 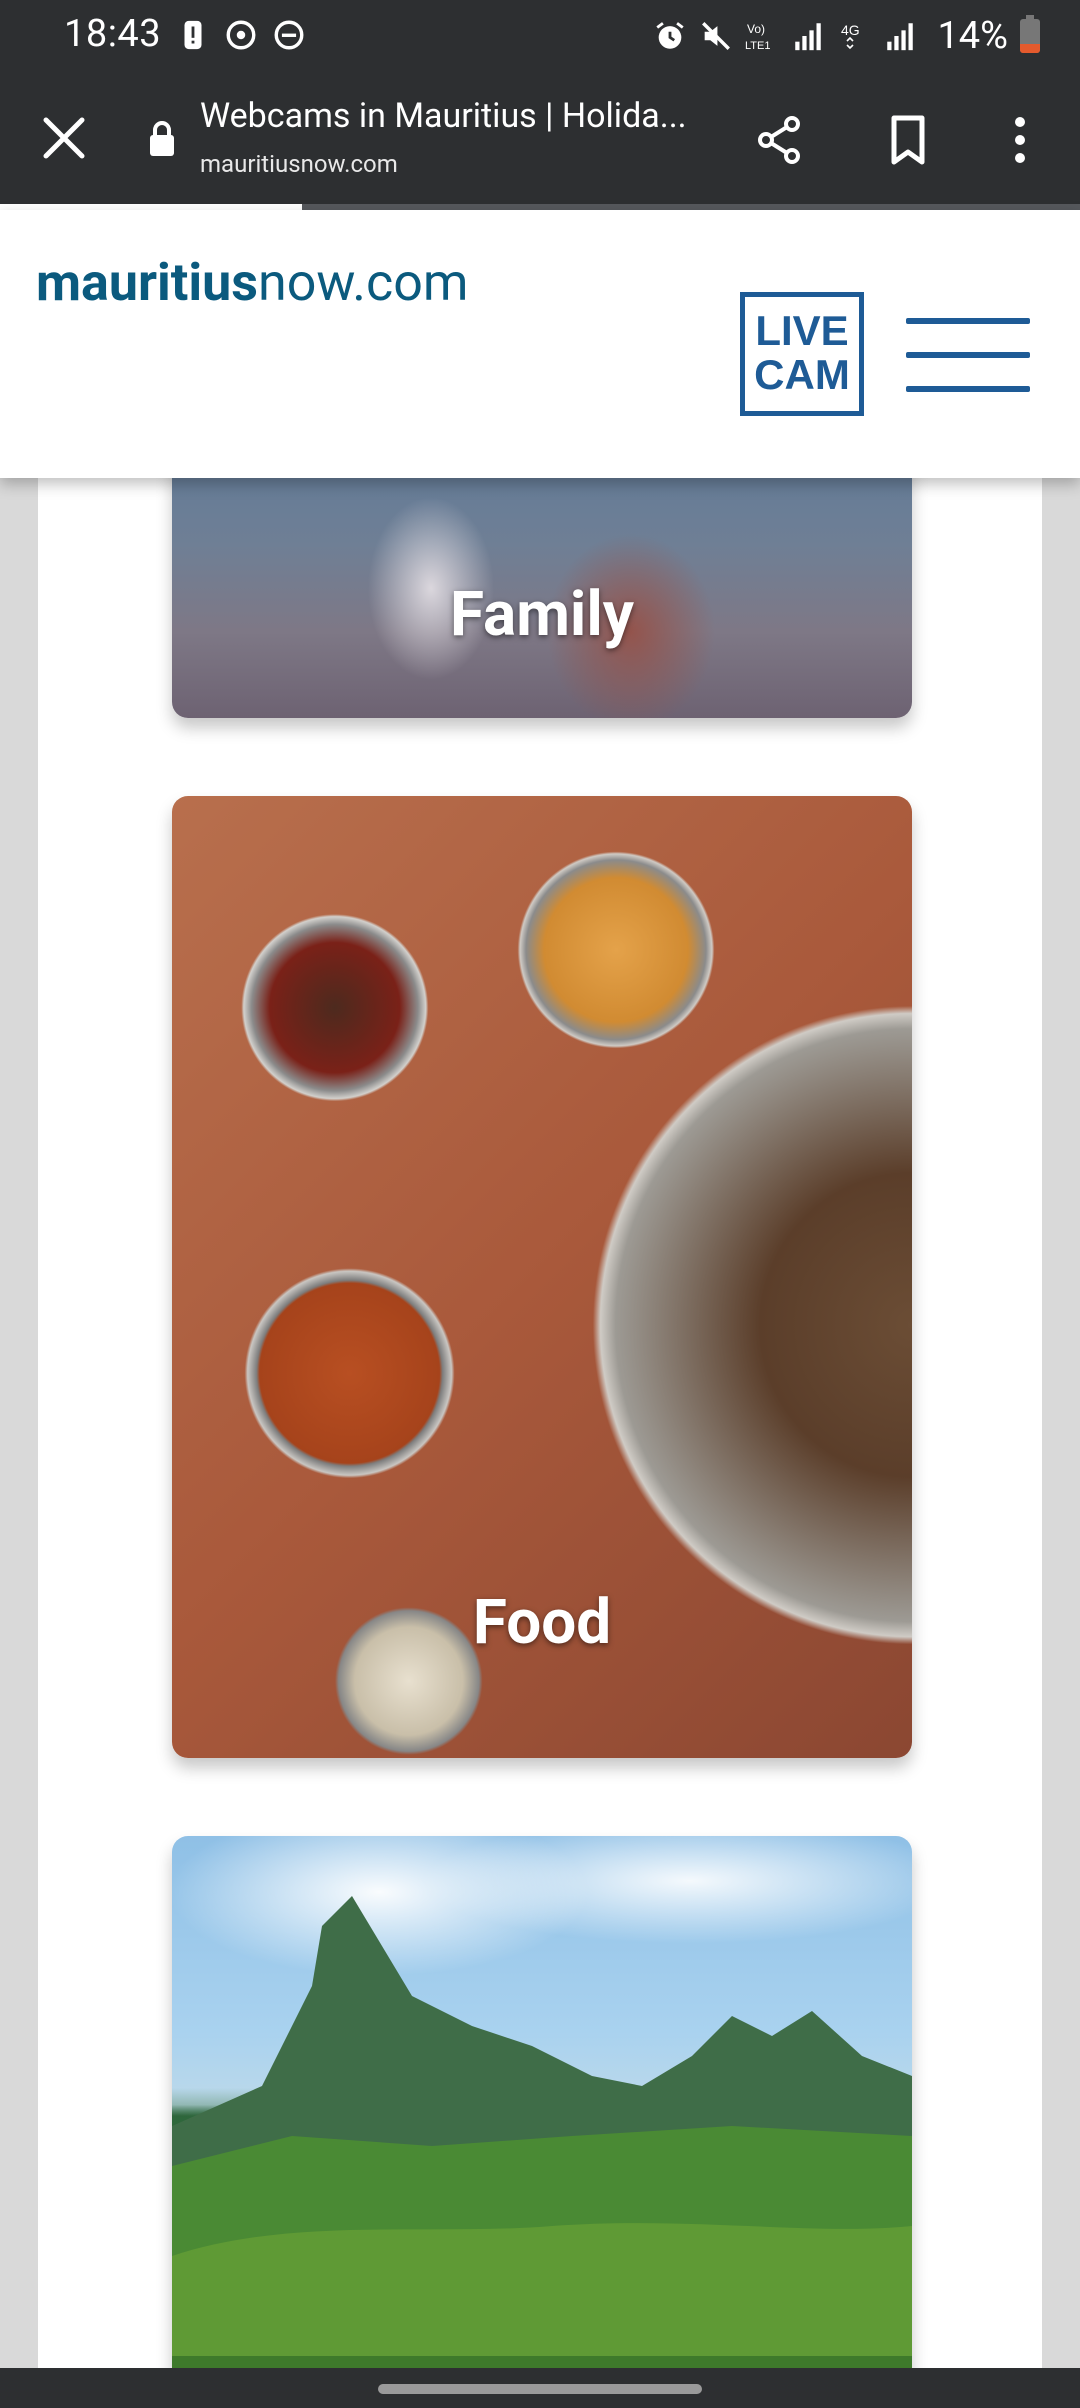 I want to click on share-icon, so click(x=780, y=140).